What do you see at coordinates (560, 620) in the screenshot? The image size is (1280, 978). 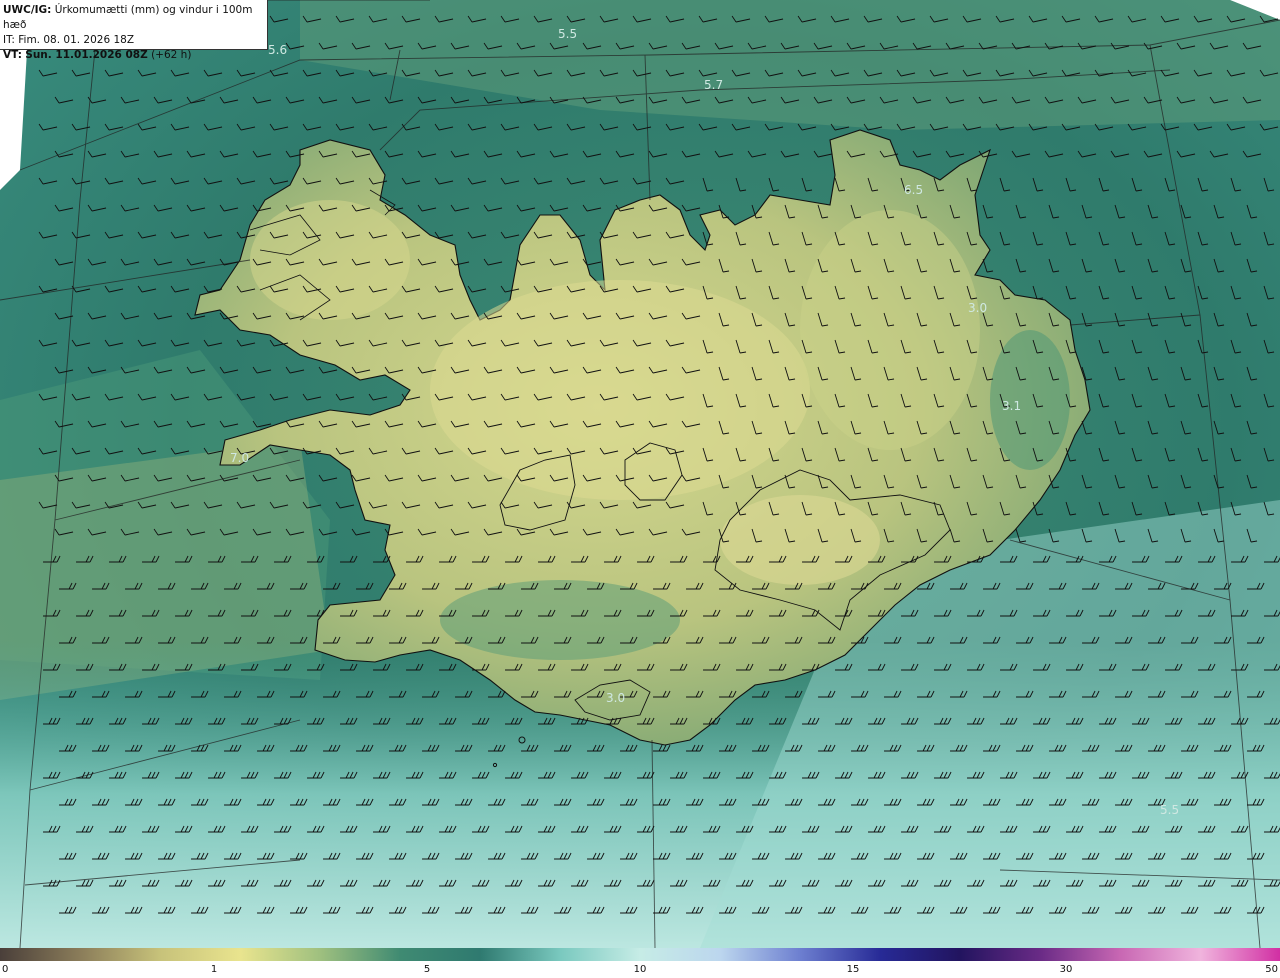 I see `south-lowland-dark` at bounding box center [560, 620].